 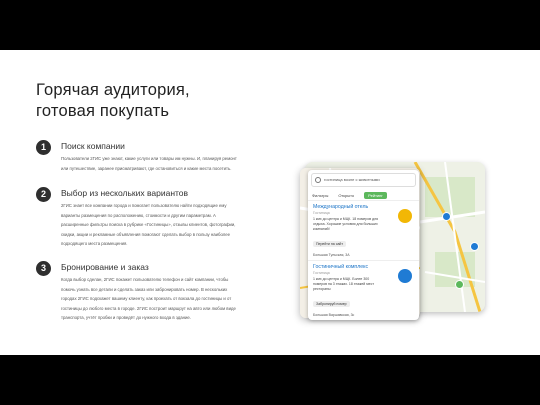 I want to click on step-title: Поиск компании, so click(x=93, y=146).